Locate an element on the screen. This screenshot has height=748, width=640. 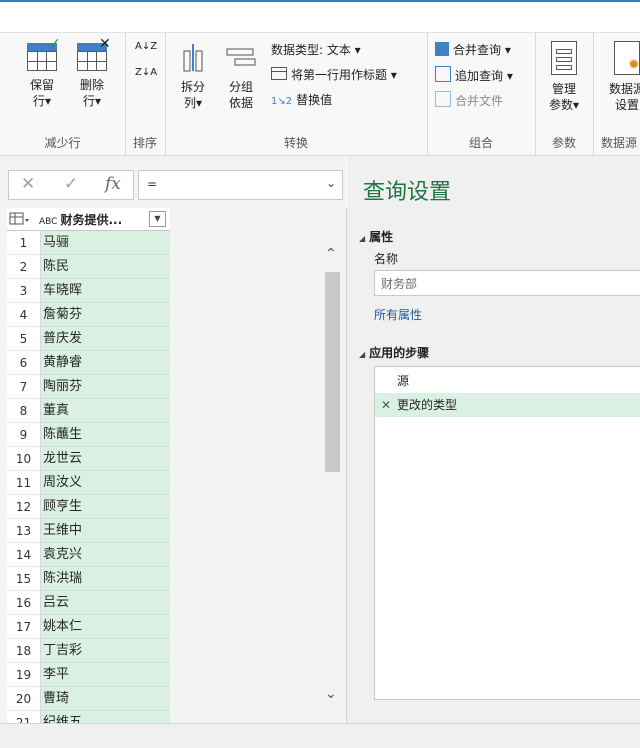
table-cell: 陈洪瑞 is located at coordinates (105, 579).